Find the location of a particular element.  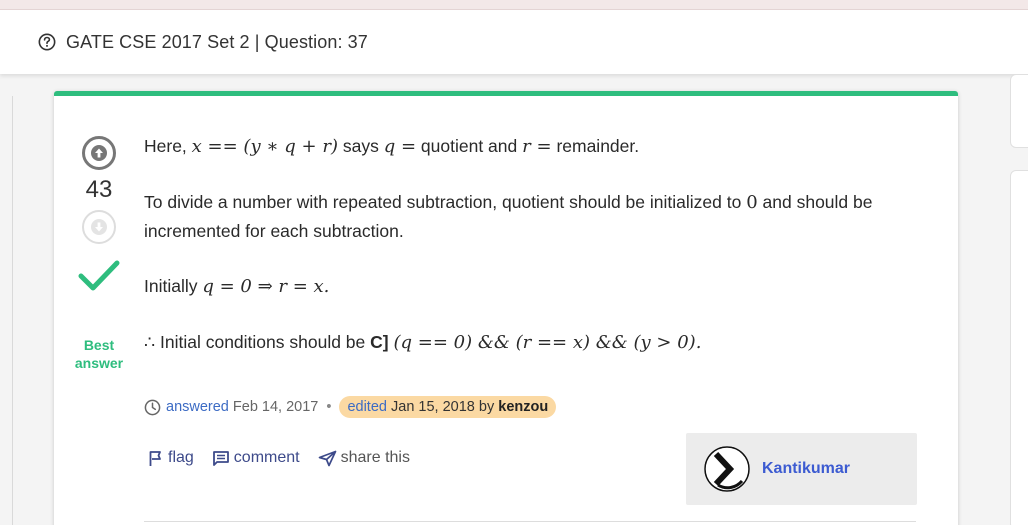

question-title-link: GATE CSE 2017 Set 2 | Question: 37 is located at coordinates (217, 42).